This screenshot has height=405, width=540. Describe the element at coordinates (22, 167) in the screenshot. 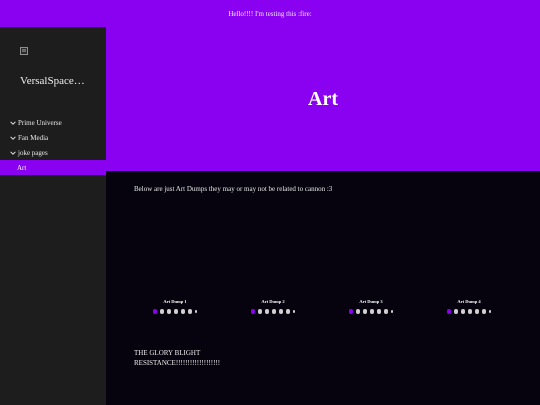

I see `sidebar-item-label: Art` at that location.